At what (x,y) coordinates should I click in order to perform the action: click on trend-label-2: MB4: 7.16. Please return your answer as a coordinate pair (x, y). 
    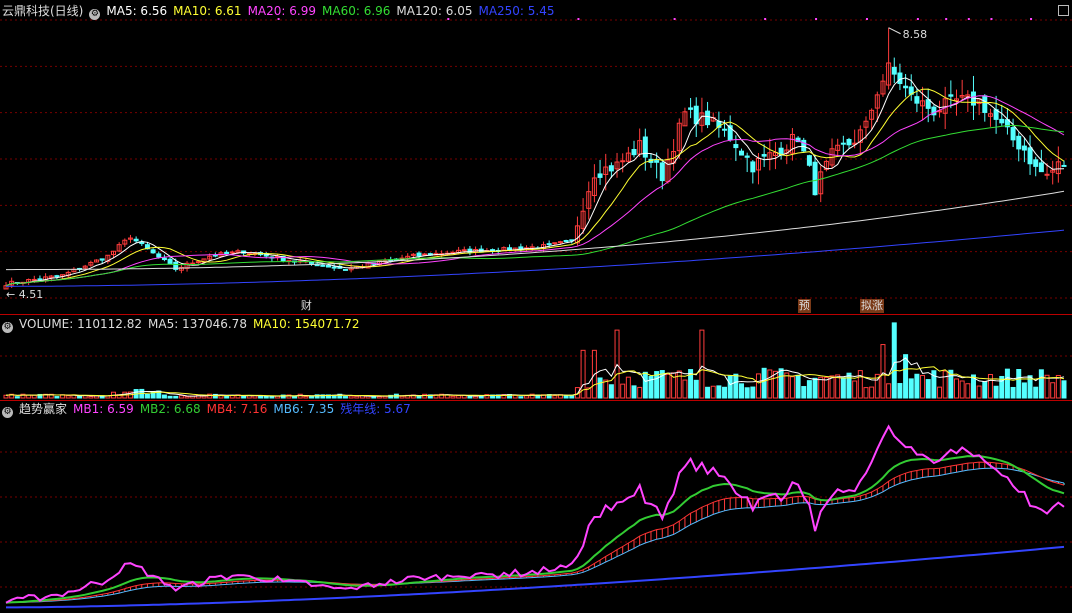
    Looking at the image, I should click on (237, 409).